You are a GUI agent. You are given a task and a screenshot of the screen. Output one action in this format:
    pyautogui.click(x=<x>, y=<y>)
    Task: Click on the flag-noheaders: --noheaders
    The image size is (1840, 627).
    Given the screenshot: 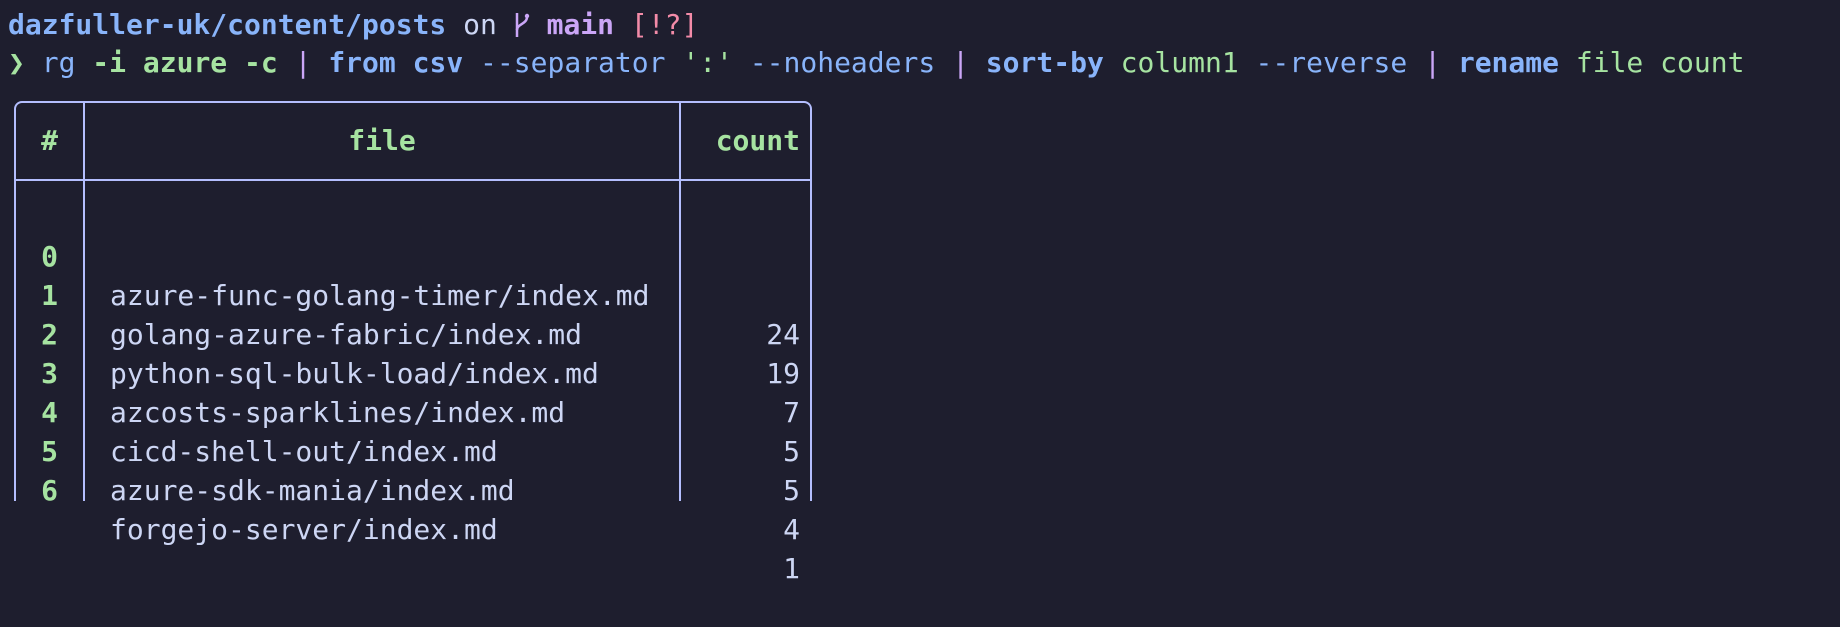 What is the action you would take?
    pyautogui.click(x=842, y=62)
    